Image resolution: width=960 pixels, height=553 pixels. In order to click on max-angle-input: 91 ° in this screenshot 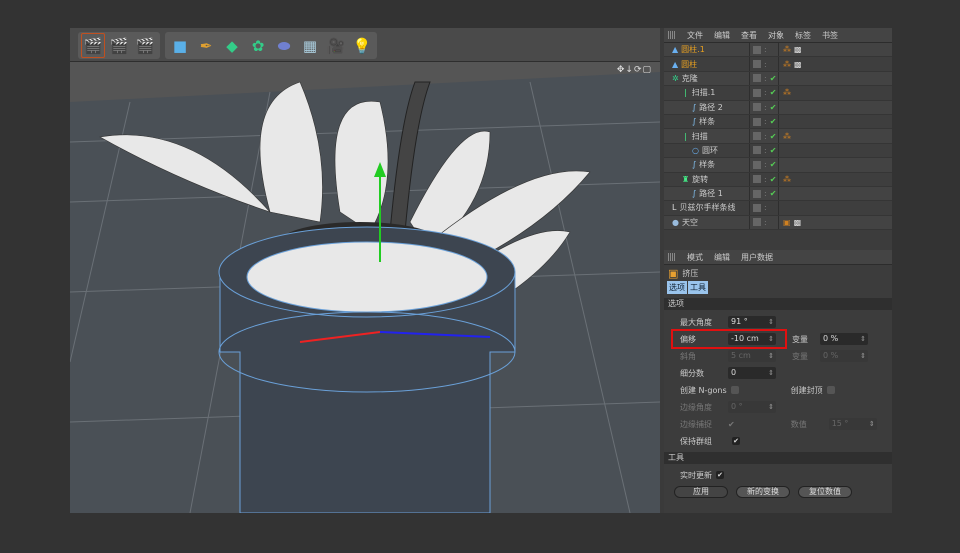, I will do `click(752, 322)`.